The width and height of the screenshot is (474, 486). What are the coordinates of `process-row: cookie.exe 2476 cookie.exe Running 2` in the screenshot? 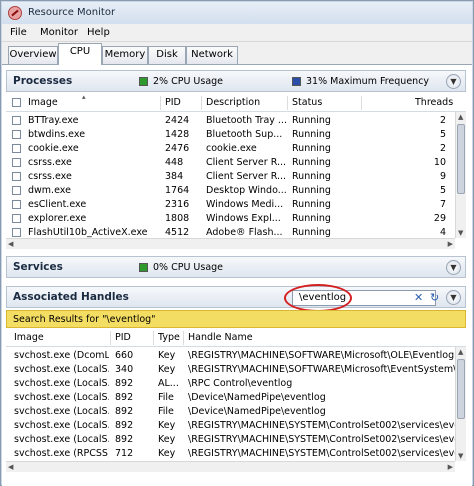 It's located at (230, 149).